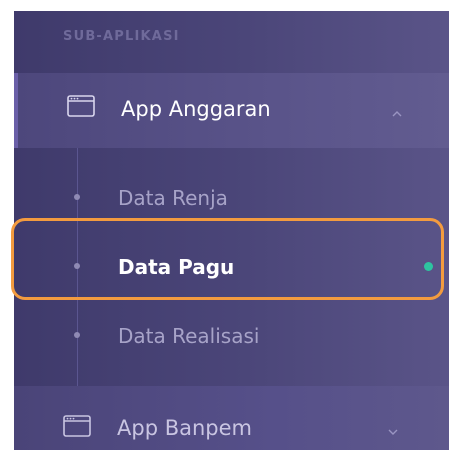  Describe the element at coordinates (173, 198) in the screenshot. I see `sub-item-label: Data Renja` at that location.